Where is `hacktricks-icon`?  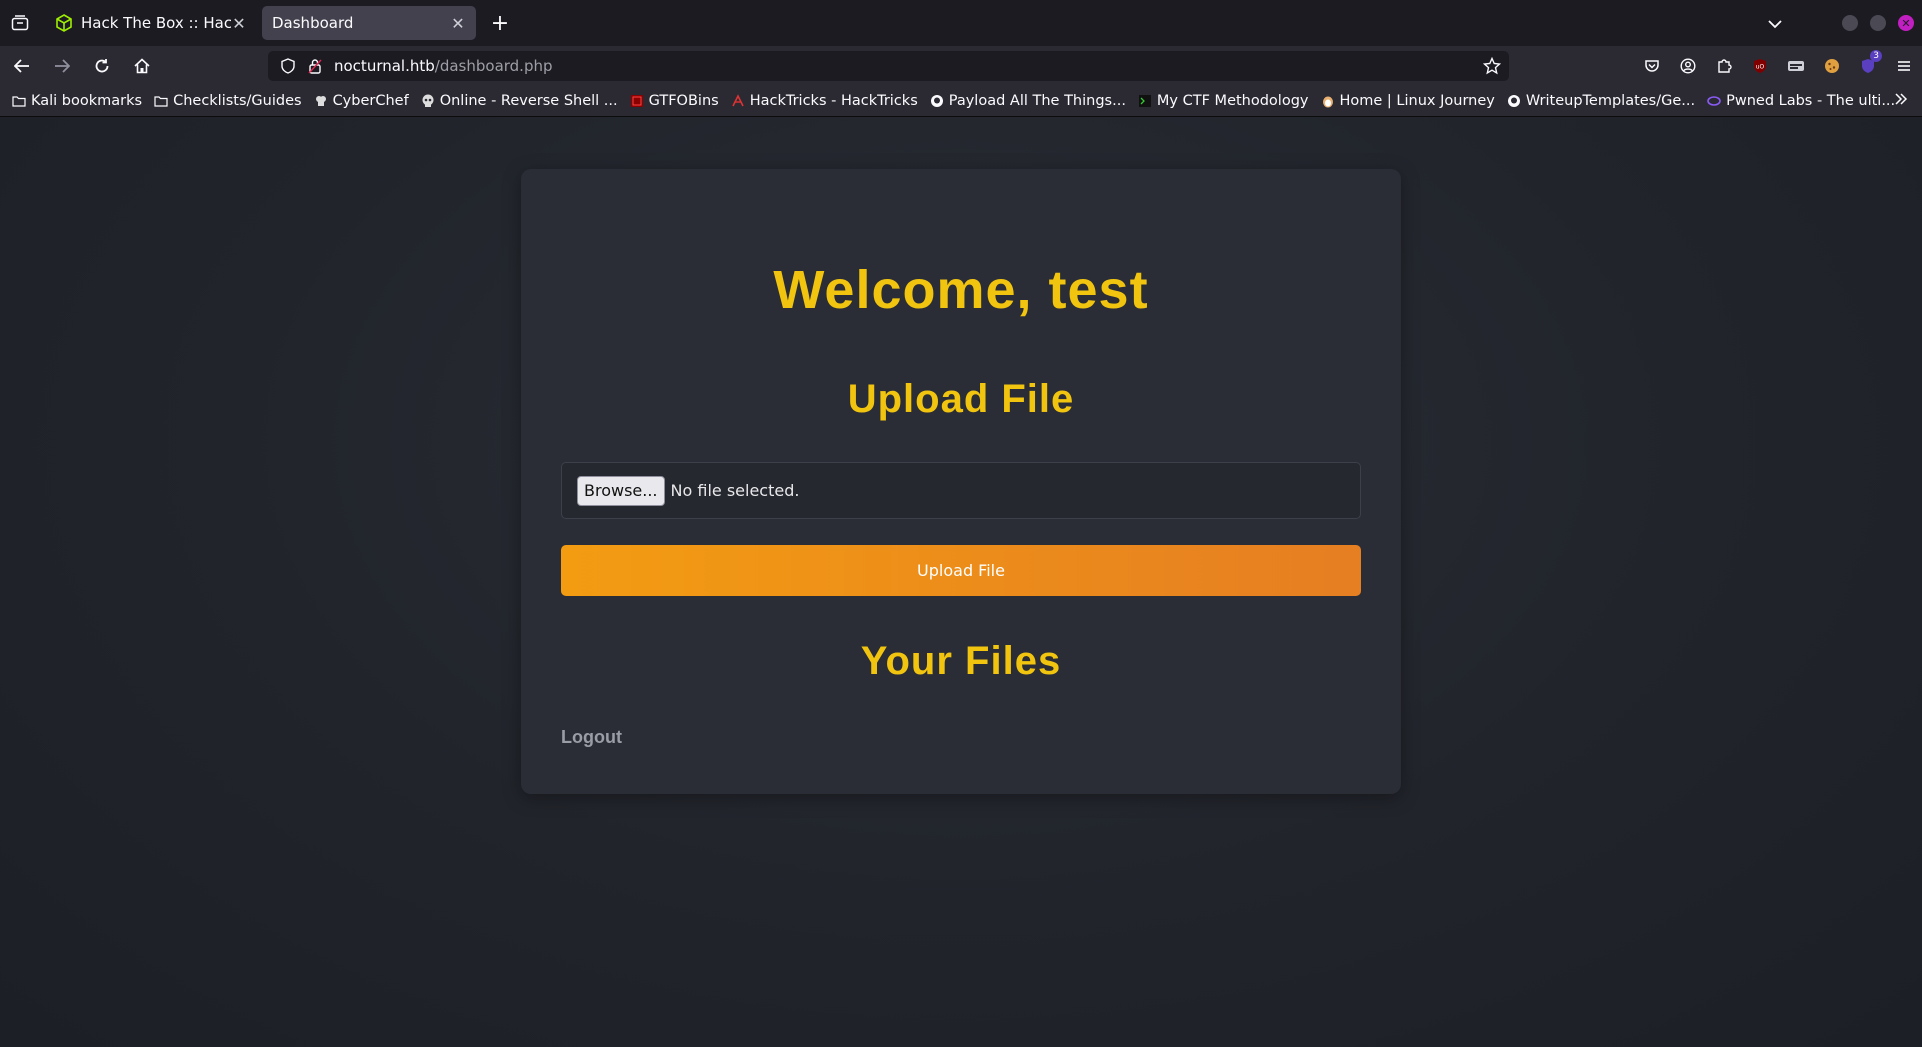 hacktricks-icon is located at coordinates (738, 101).